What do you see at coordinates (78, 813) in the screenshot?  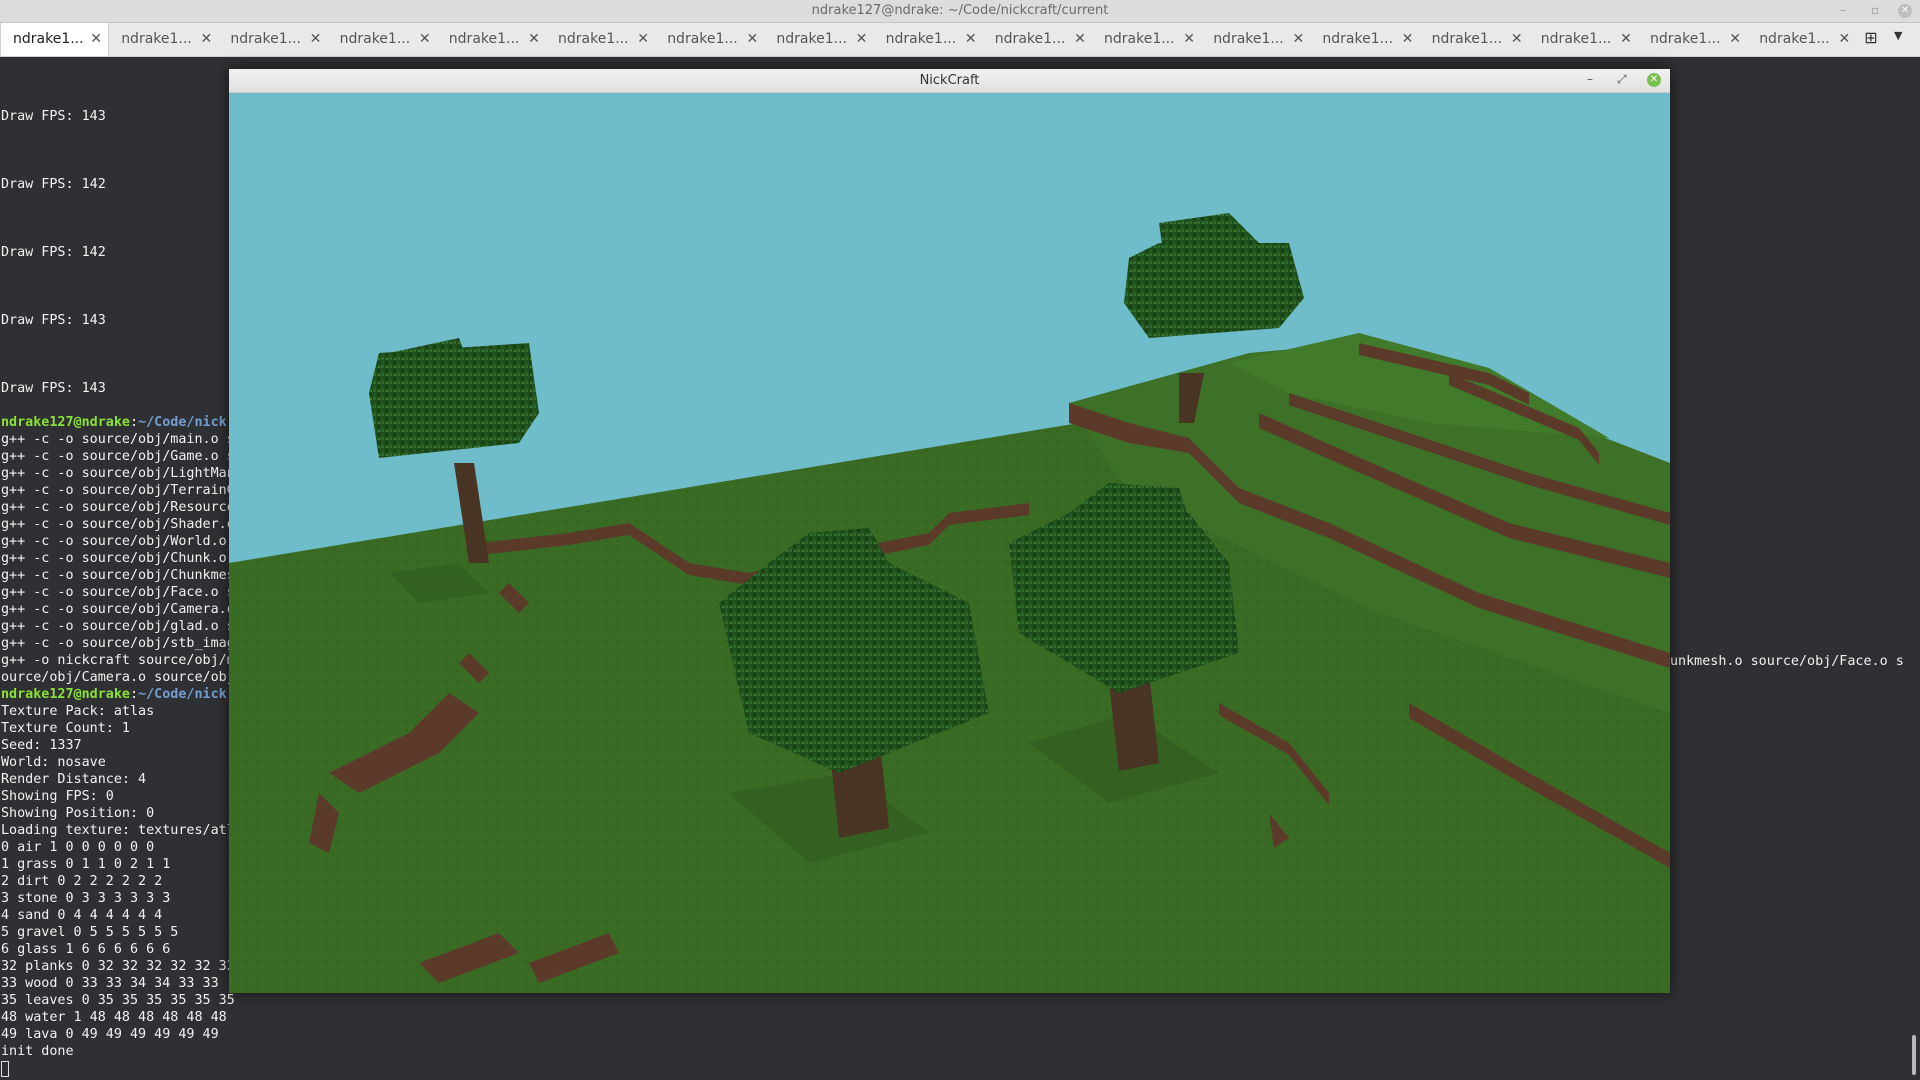 I see `terminal-line: Showing Position: 0` at bounding box center [78, 813].